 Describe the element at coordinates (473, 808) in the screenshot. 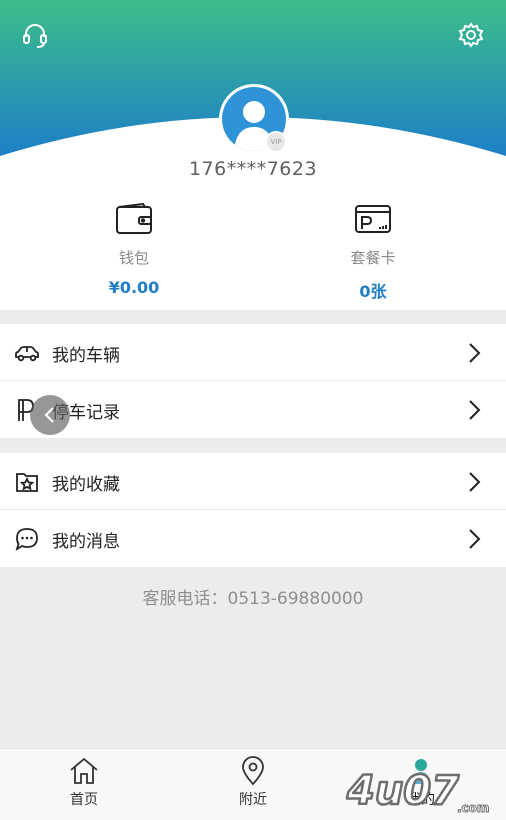

I see `svg-text: .com` at that location.